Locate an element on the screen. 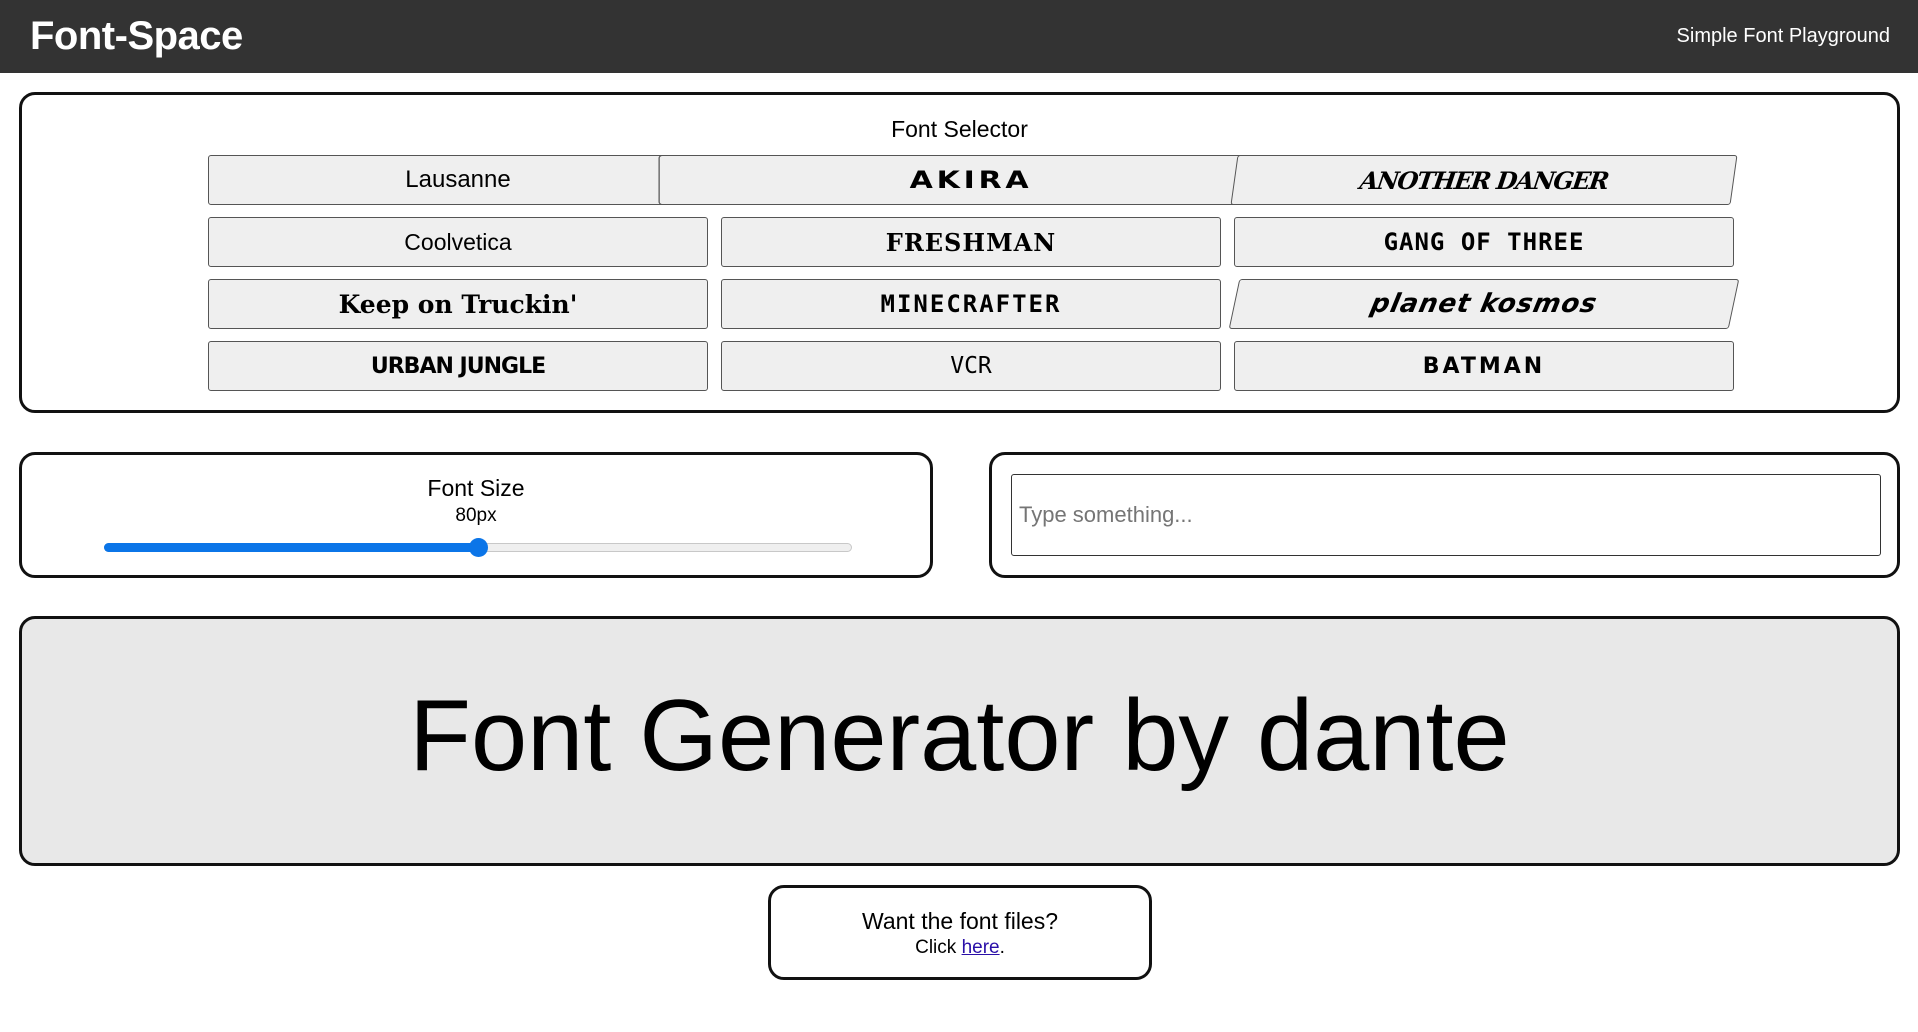 The height and width of the screenshot is (1032, 1918). font-files-title: Want the font files? is located at coordinates (960, 921).